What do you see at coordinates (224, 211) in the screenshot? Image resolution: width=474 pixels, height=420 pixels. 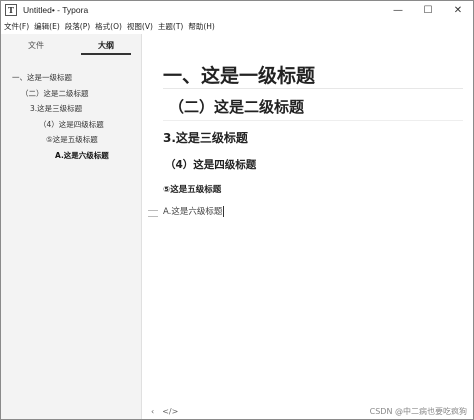 I see `text-cursor` at bounding box center [224, 211].